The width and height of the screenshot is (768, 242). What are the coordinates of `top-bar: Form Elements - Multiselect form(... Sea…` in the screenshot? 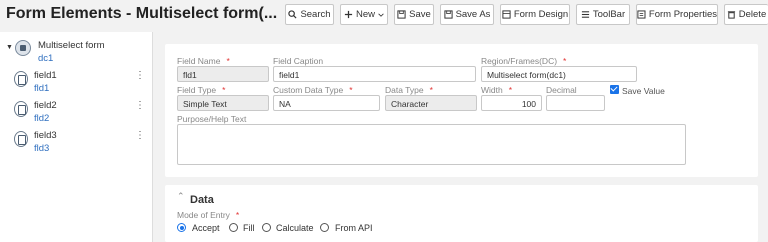 It's located at (384, 16).